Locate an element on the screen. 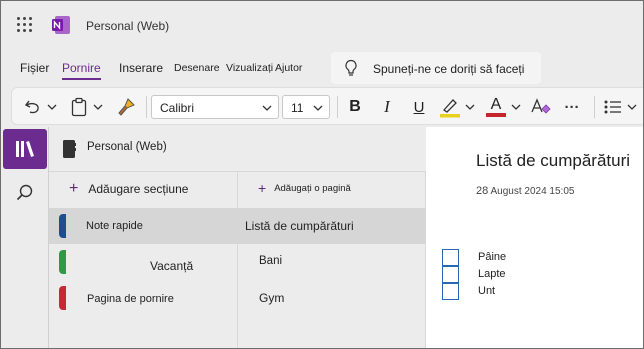 The image size is (644, 349). undo-dropdown is located at coordinates (52, 107).